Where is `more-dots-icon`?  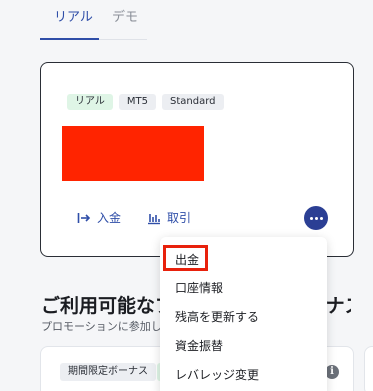 more-dots-icon is located at coordinates (311, 218).